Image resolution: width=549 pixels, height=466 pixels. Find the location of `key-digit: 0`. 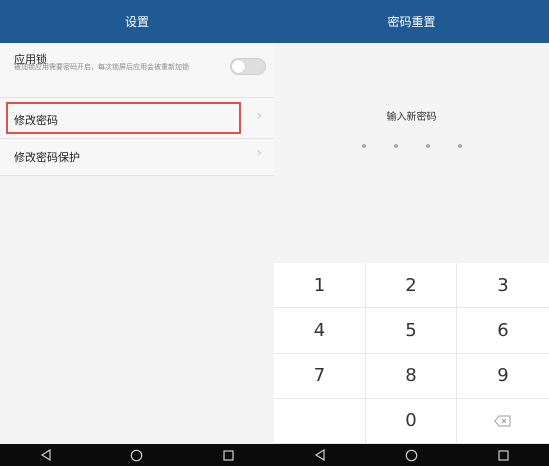

key-digit: 0 is located at coordinates (411, 421).